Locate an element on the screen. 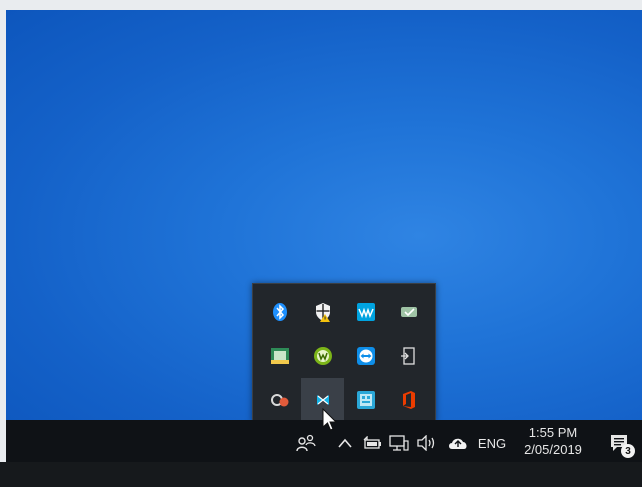 The image size is (642, 487). network-button is located at coordinates (399, 443).